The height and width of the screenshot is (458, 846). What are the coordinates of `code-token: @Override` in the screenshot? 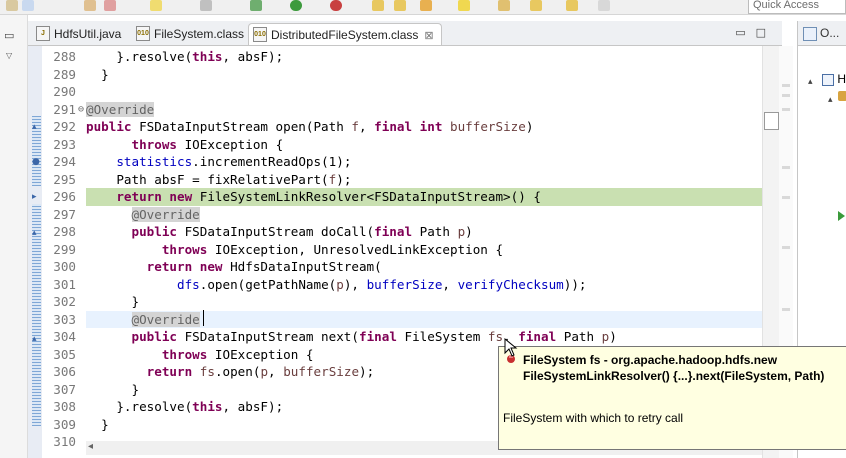 It's located at (165, 214).